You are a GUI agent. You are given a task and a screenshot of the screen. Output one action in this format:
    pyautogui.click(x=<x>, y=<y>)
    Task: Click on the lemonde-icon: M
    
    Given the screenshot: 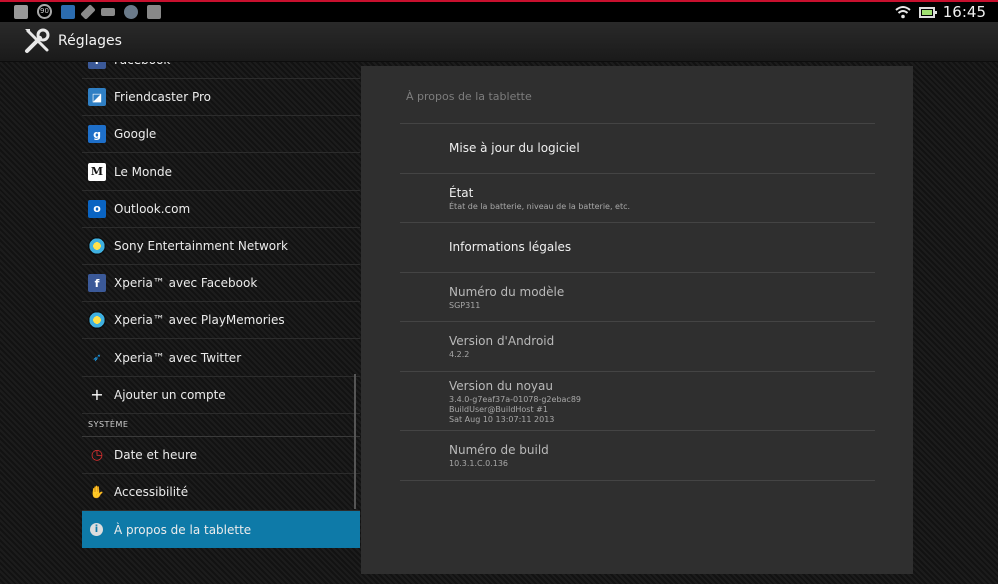 What is the action you would take?
    pyautogui.click(x=97, y=171)
    